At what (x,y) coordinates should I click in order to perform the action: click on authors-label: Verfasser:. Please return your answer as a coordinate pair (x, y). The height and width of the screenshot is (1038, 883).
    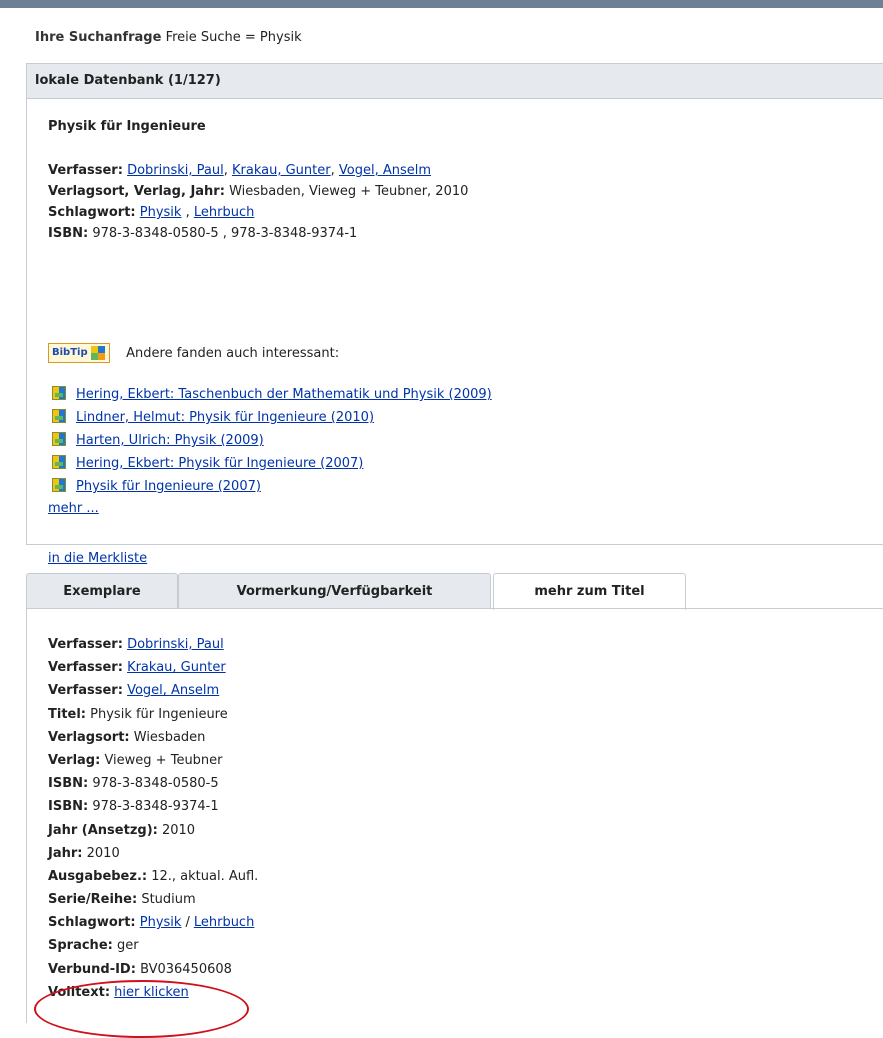
    Looking at the image, I should click on (85, 170).